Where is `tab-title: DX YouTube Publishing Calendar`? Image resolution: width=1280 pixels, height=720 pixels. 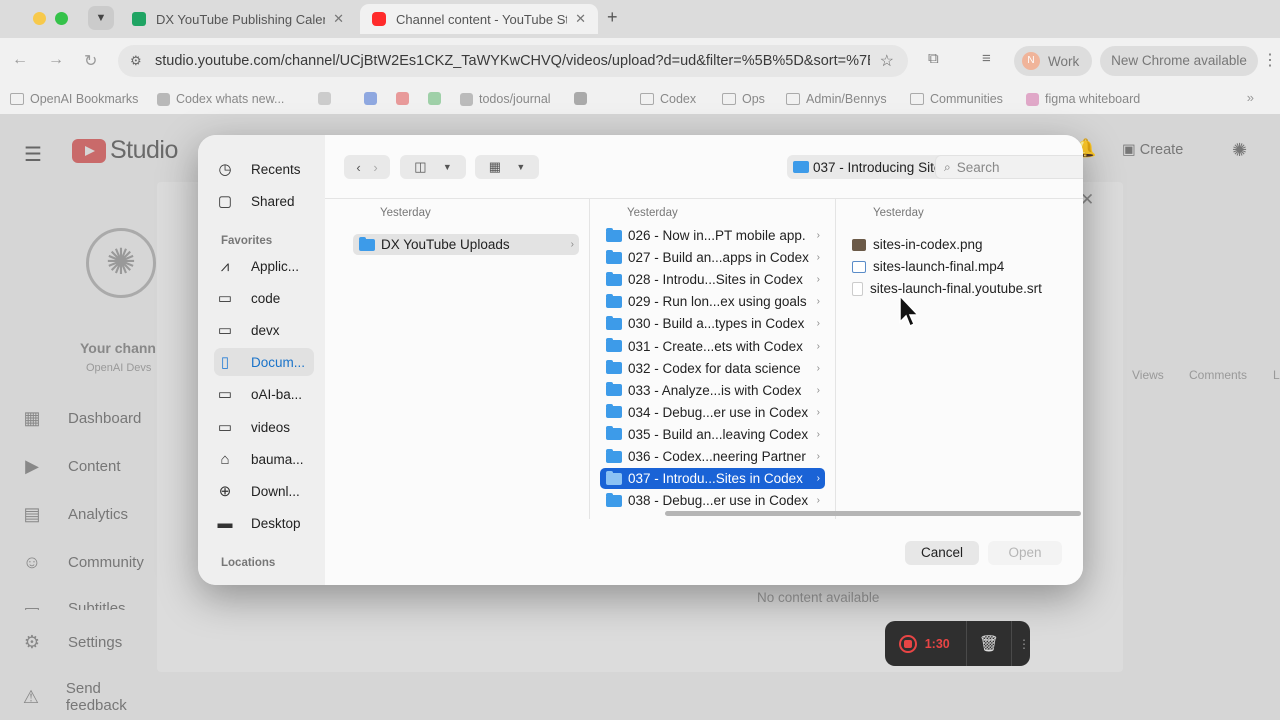
tab-title: DX YouTube Publishing Calendar is located at coordinates (240, 19).